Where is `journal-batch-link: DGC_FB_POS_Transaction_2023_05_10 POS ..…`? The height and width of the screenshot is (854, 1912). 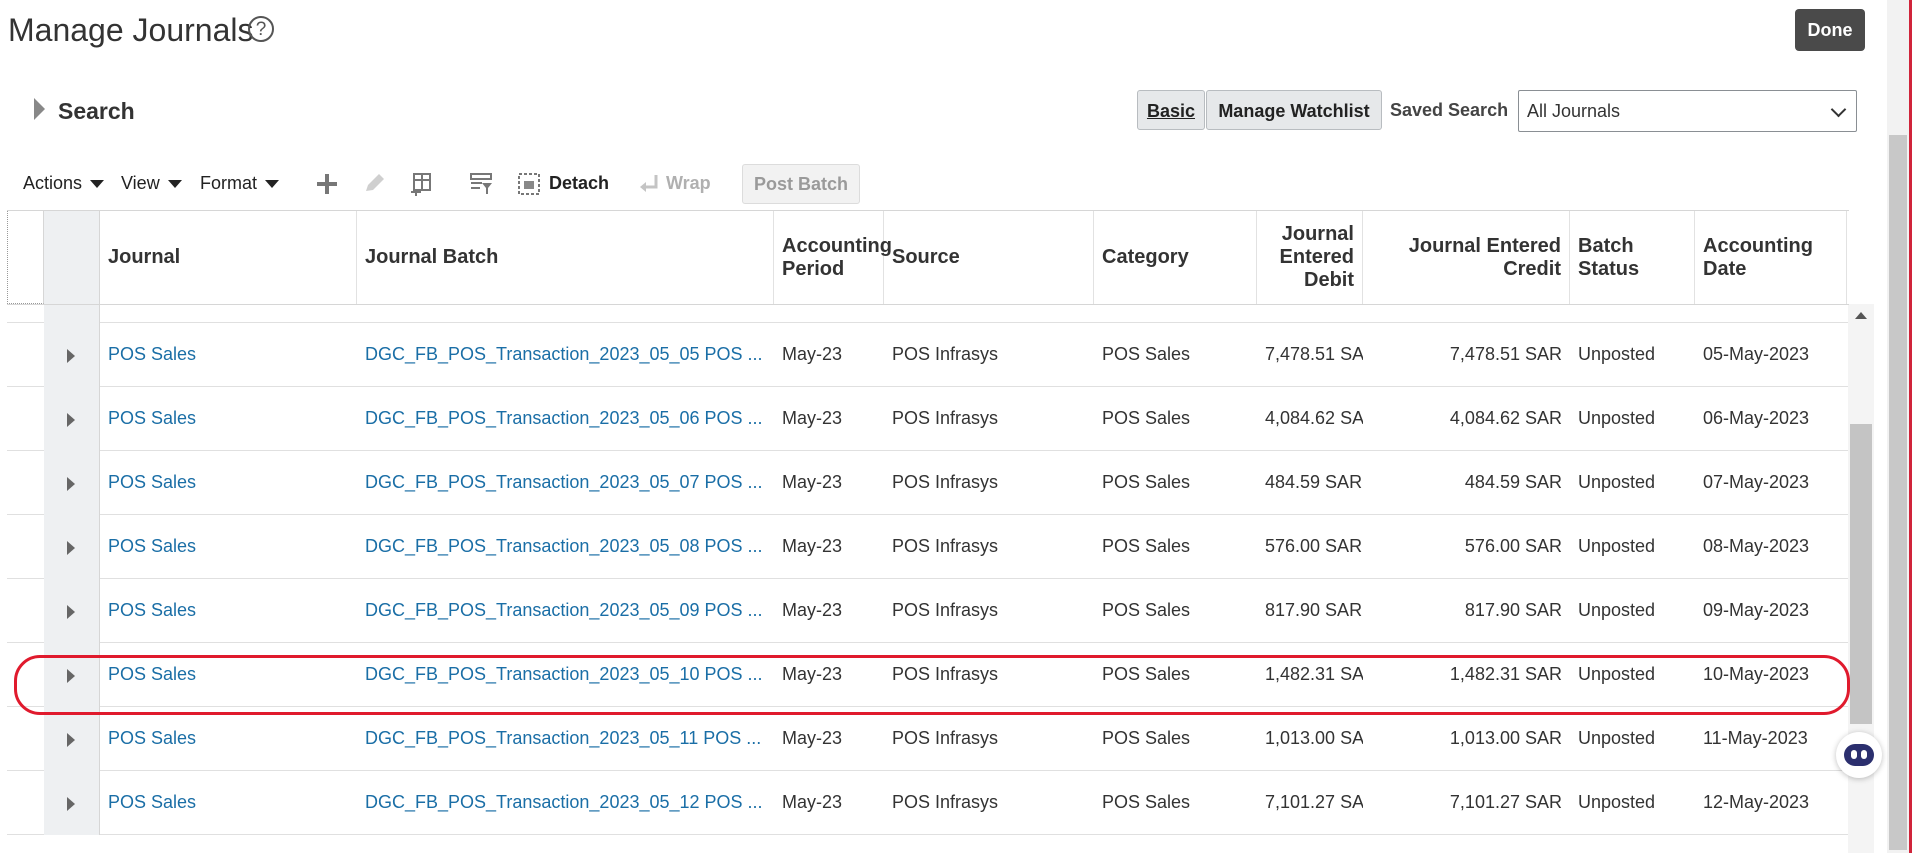 journal-batch-link: DGC_FB_POS_Transaction_2023_05_10 POS ..… is located at coordinates (565, 675).